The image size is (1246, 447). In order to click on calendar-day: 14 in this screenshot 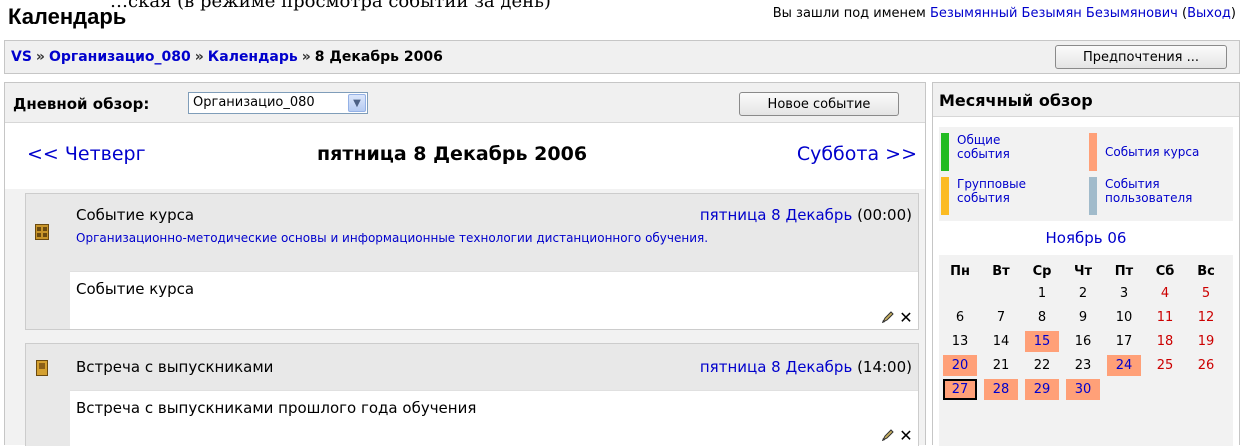, I will do `click(1001, 341)`.